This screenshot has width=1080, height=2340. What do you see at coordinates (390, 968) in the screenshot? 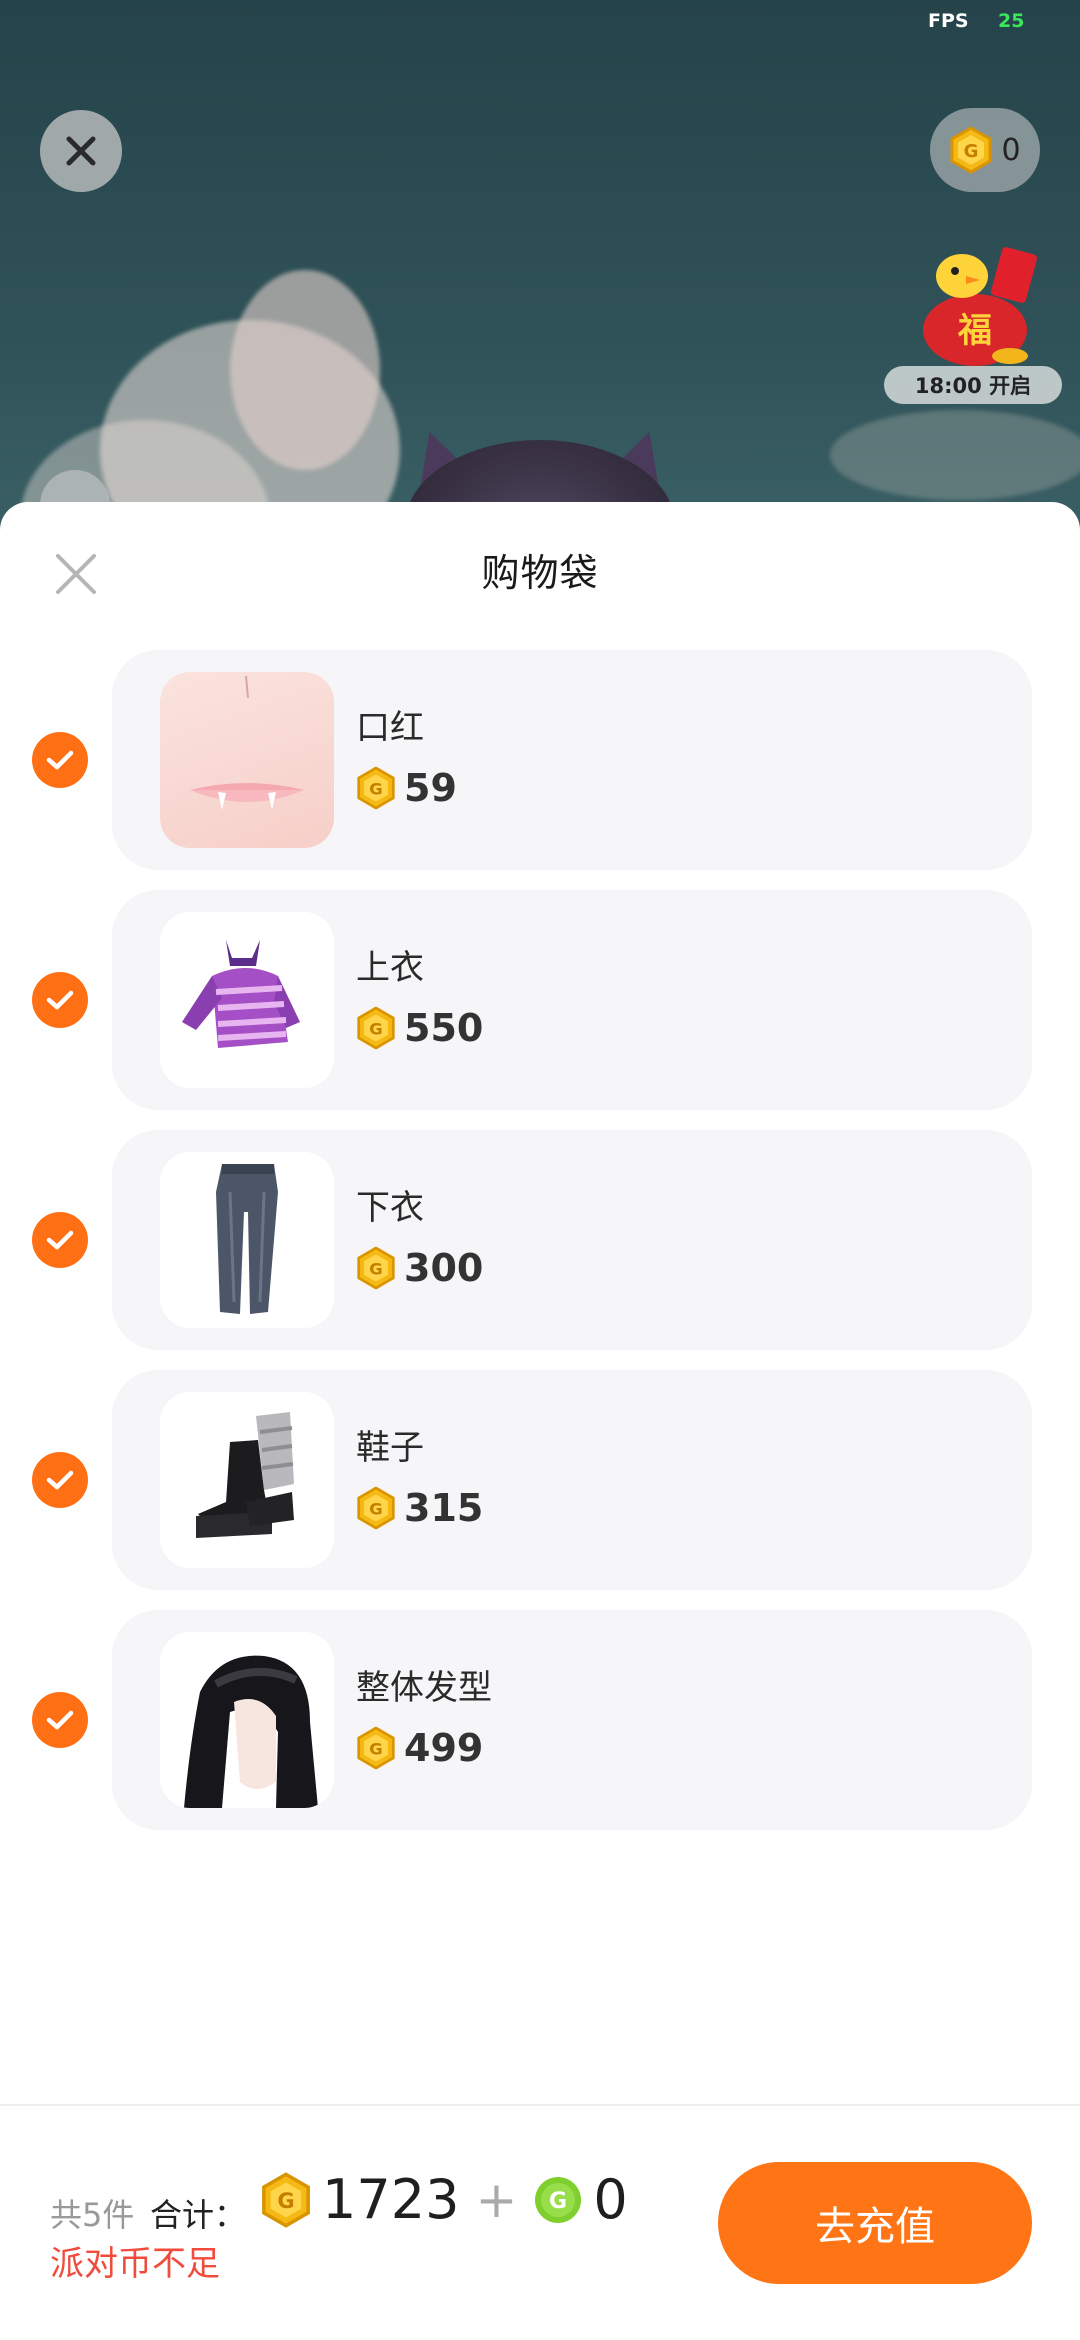
I see `item-name: 上衣` at bounding box center [390, 968].